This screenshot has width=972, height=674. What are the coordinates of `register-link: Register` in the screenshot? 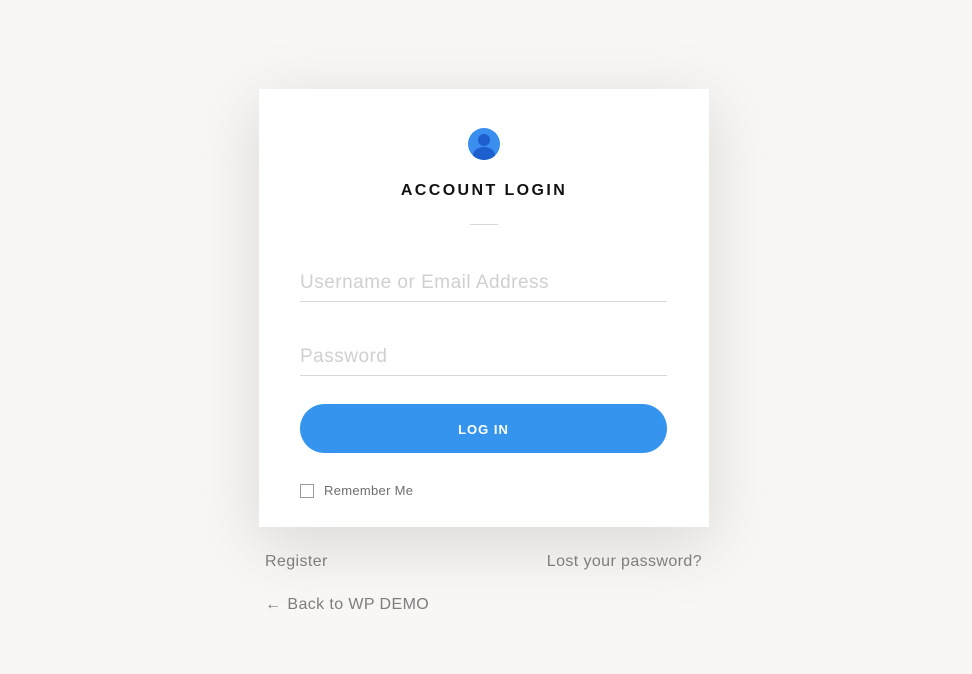 It's located at (296, 562).